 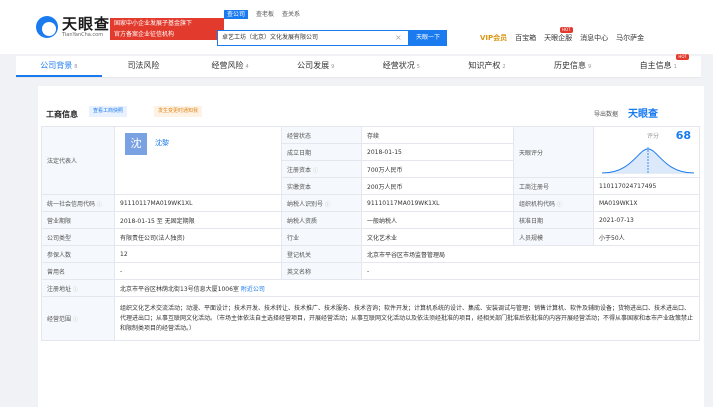 What do you see at coordinates (530, 254) in the screenshot?
I see `authority-value: 北京市平谷区市场监督管理局` at bounding box center [530, 254].